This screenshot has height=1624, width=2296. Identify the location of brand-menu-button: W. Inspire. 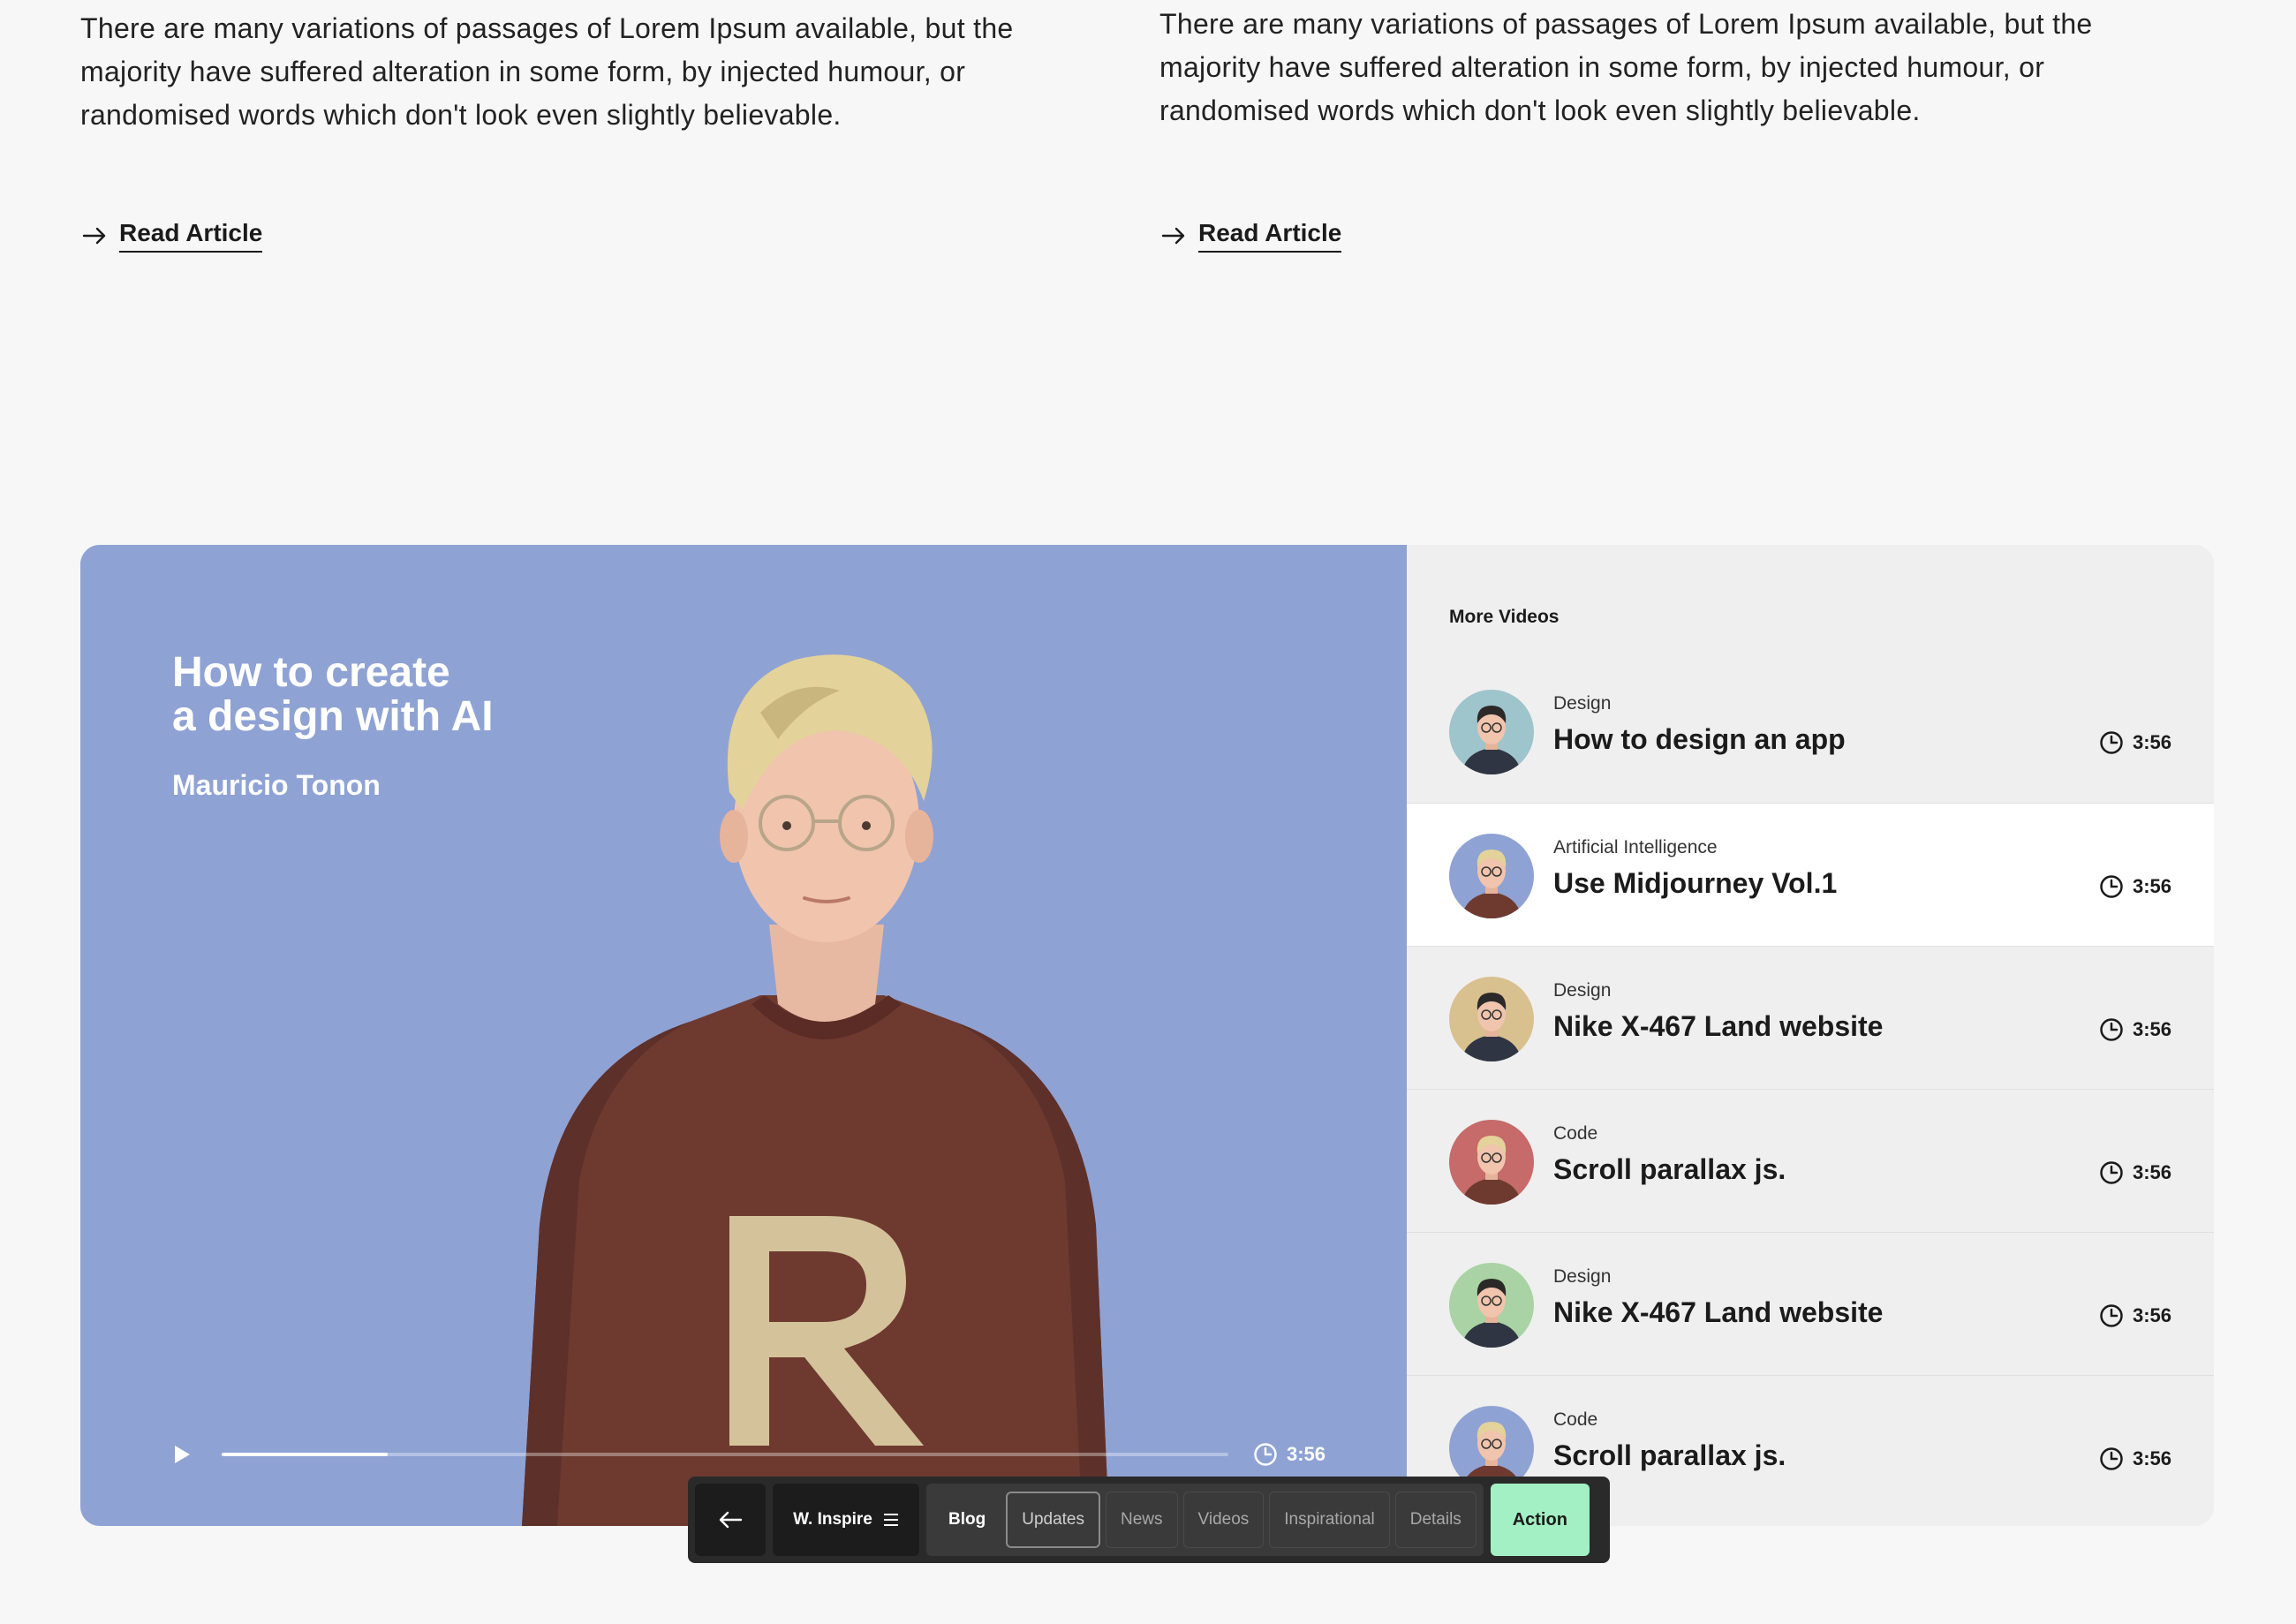
(846, 1520).